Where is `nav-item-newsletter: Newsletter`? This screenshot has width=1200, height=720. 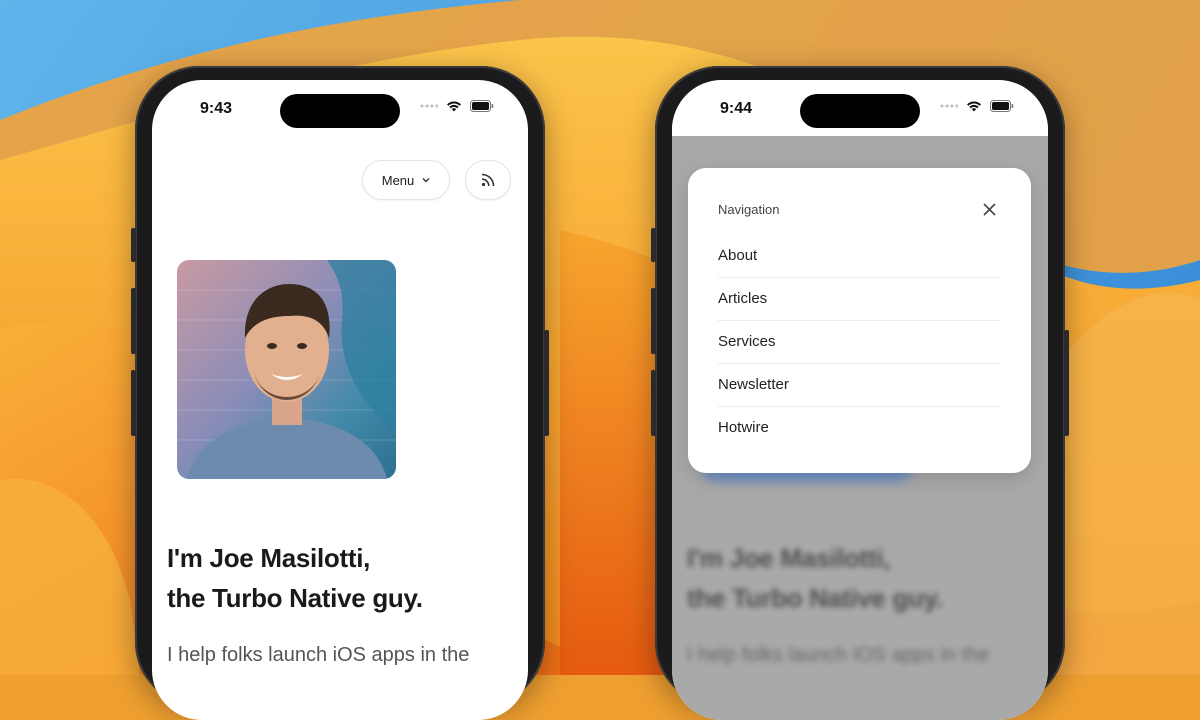
nav-item-newsletter: Newsletter is located at coordinates (859, 385).